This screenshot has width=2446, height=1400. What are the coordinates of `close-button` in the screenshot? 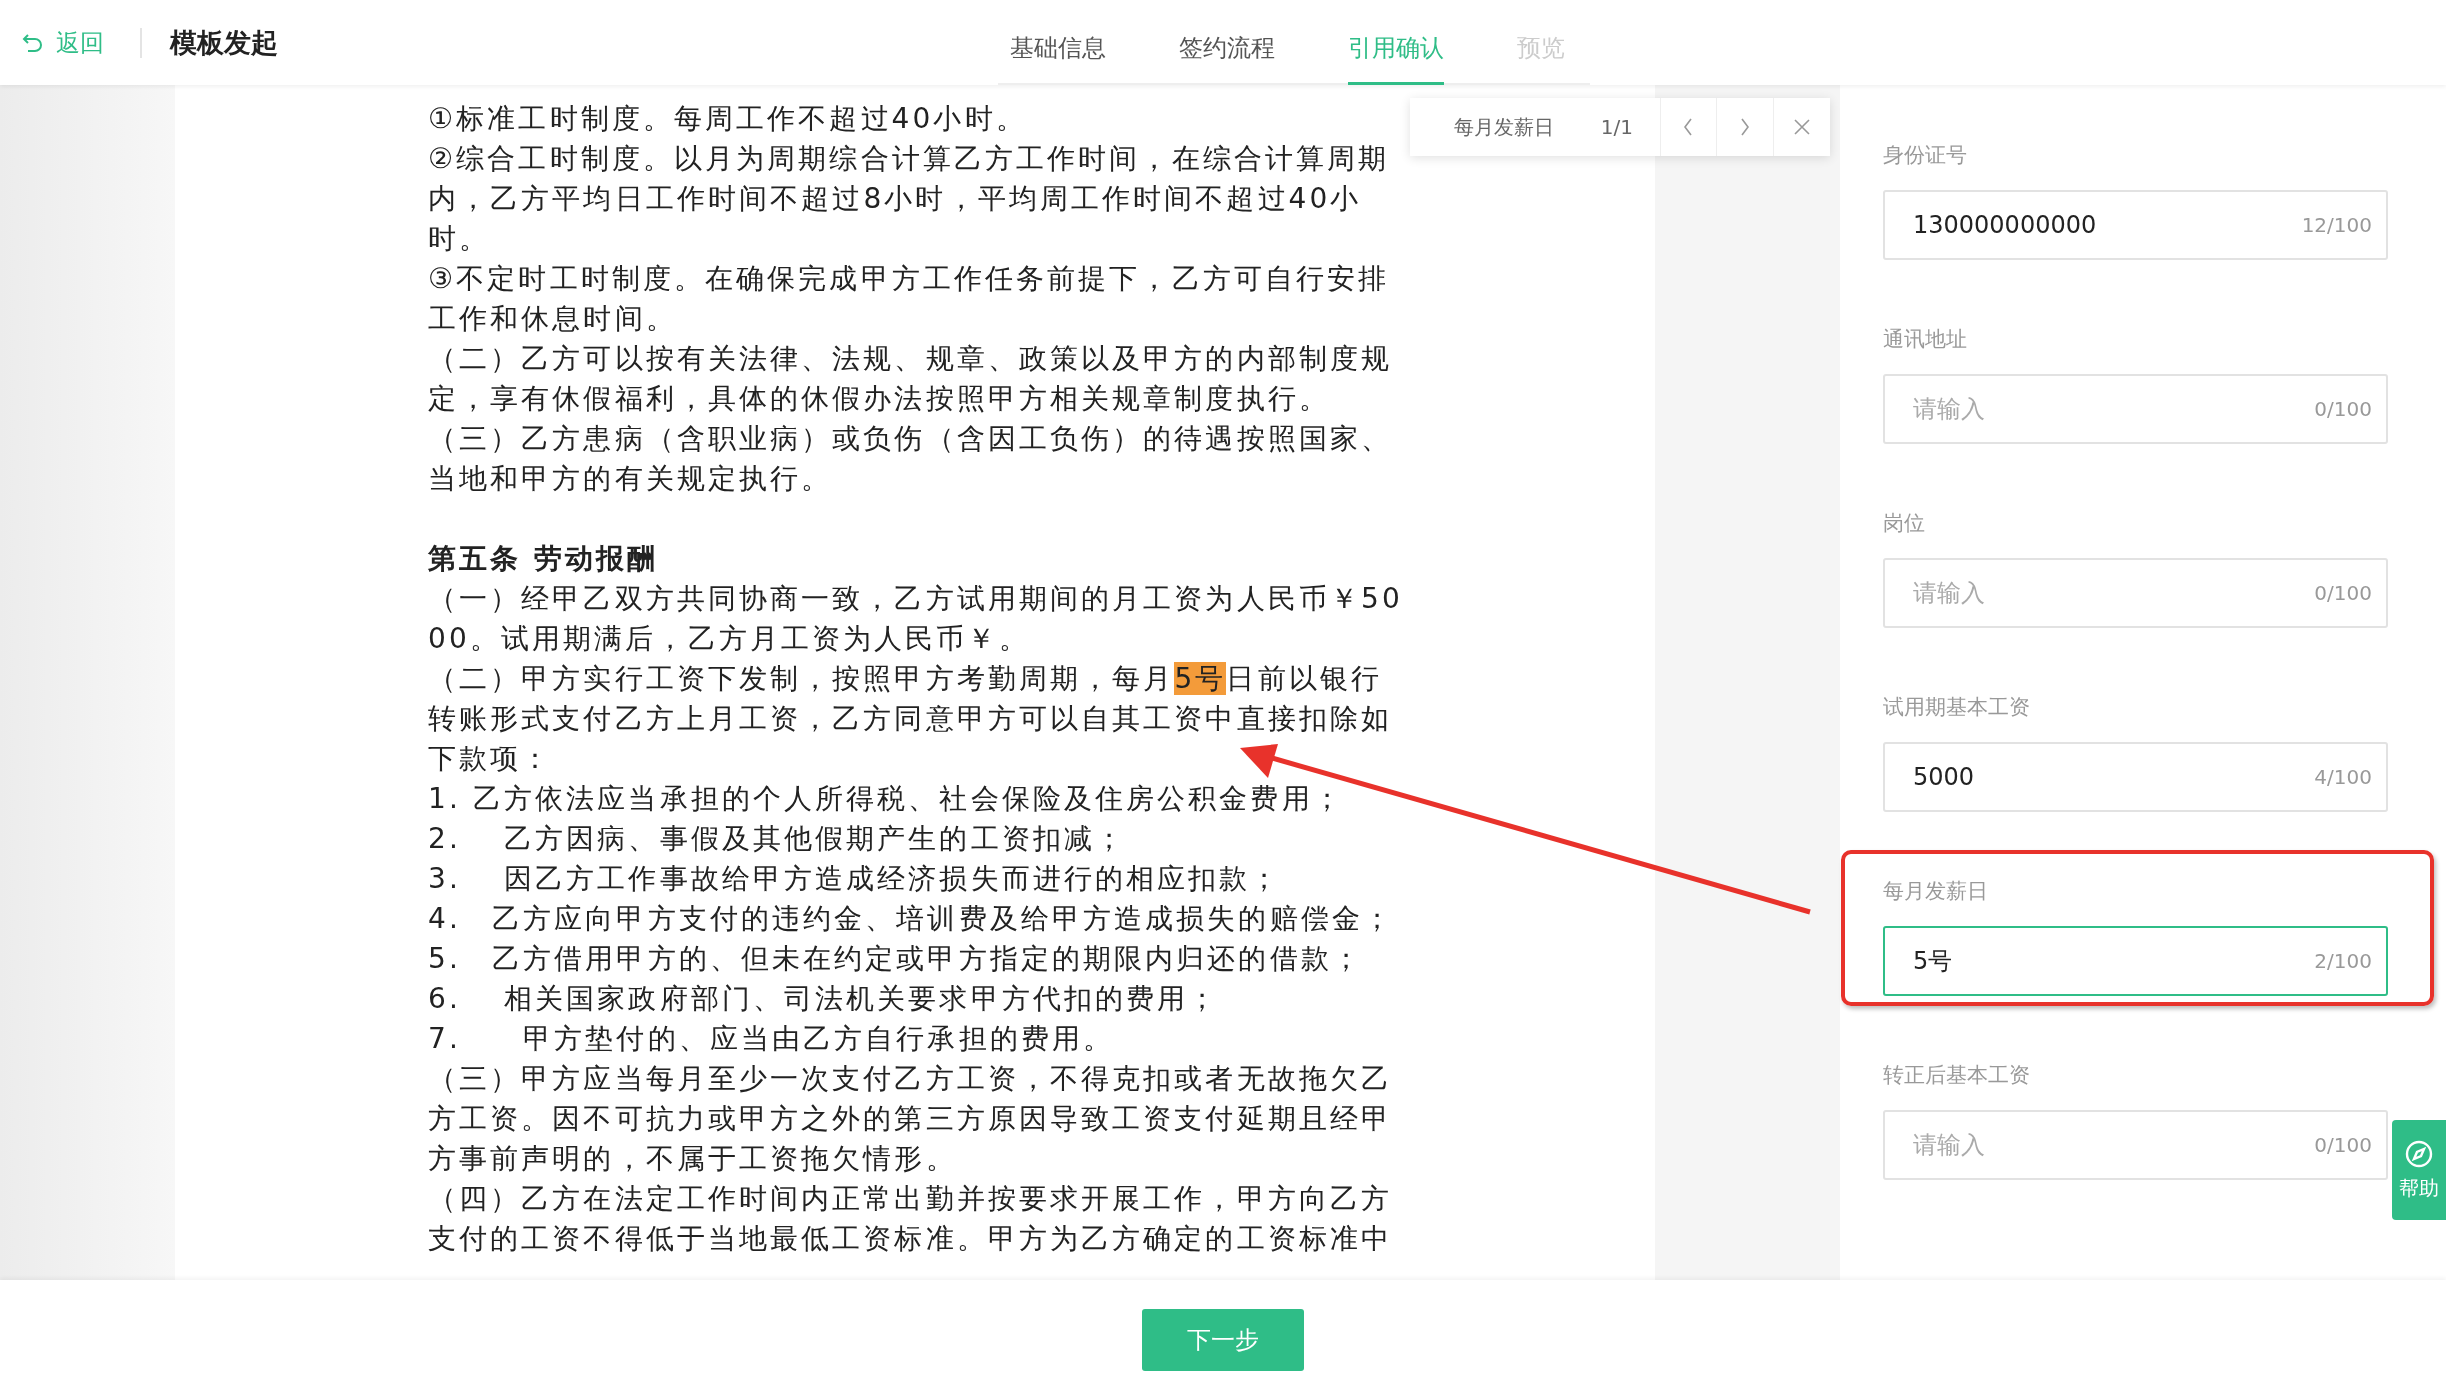 It's located at (1801, 127).